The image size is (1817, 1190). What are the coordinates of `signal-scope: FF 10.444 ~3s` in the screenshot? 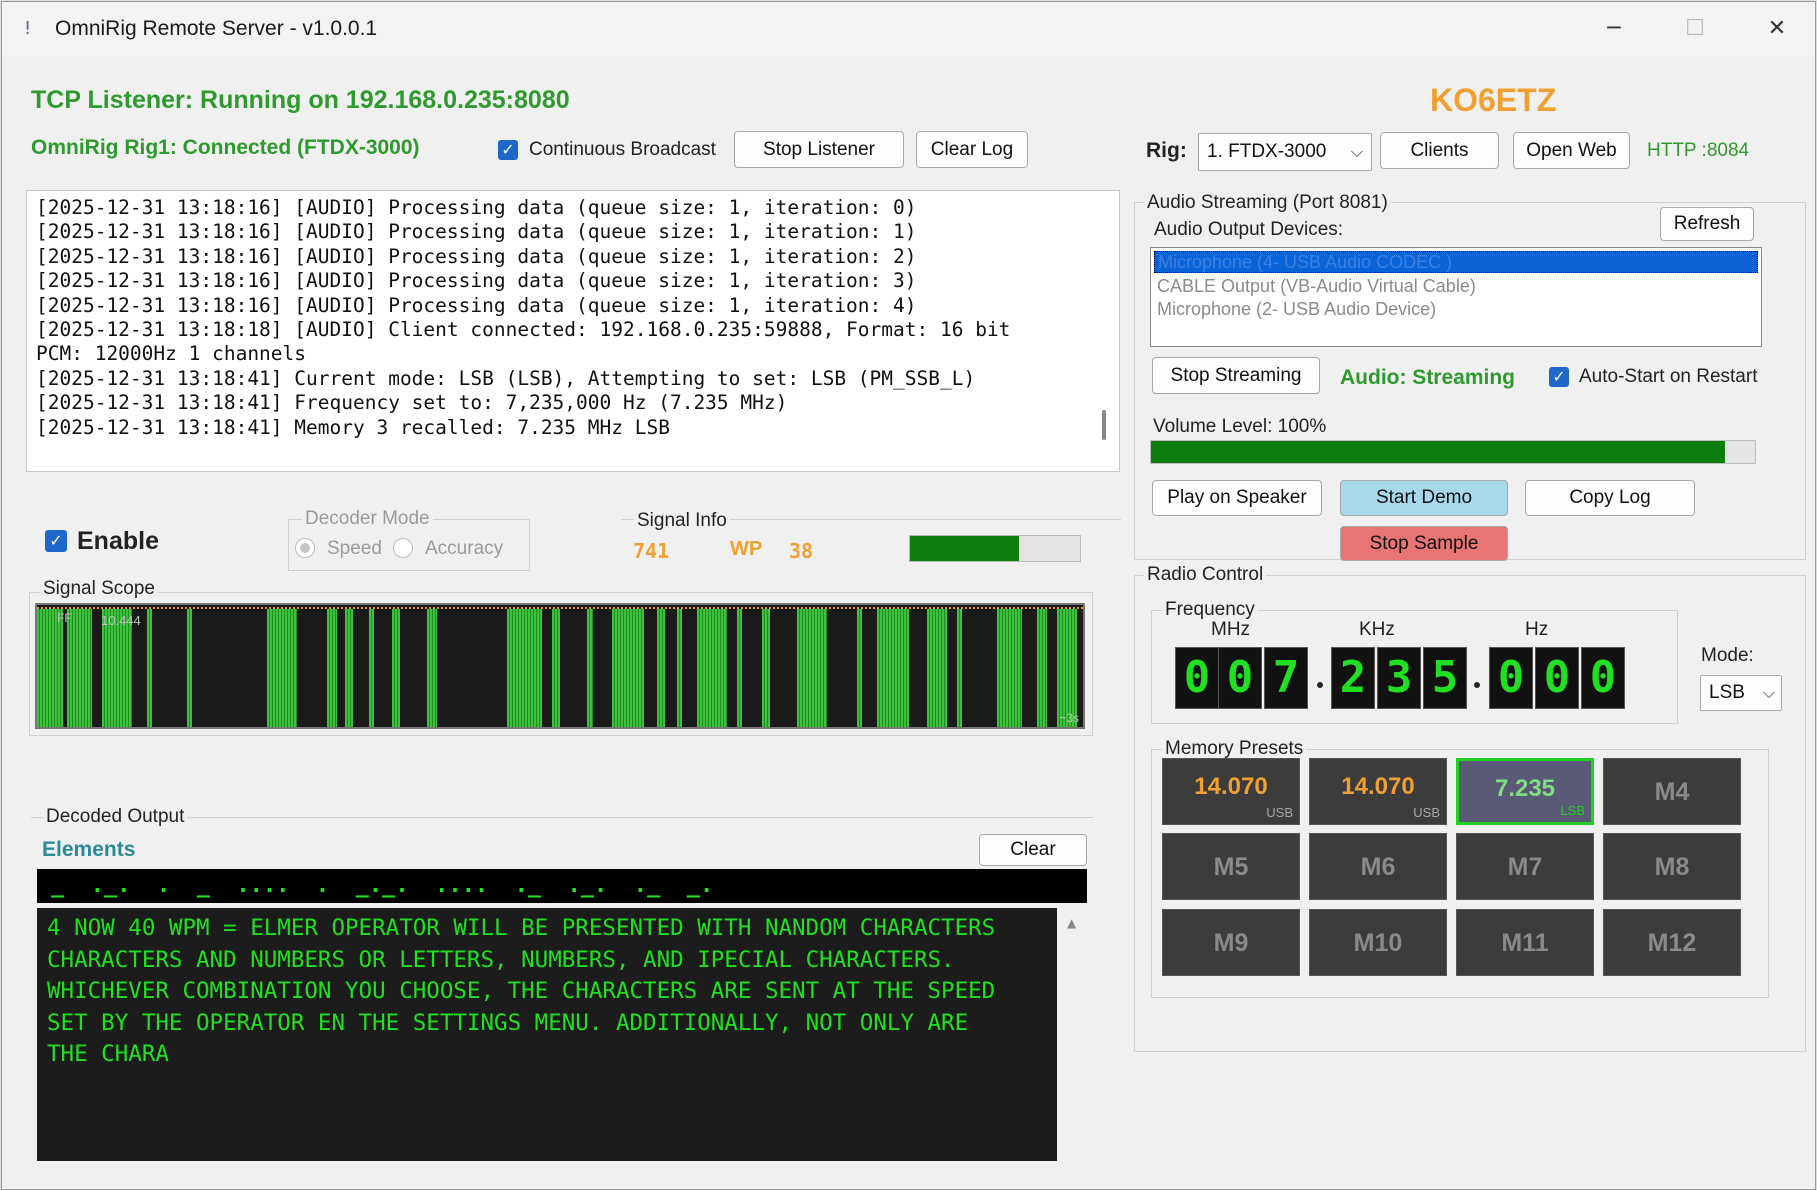 It's located at (560, 666).